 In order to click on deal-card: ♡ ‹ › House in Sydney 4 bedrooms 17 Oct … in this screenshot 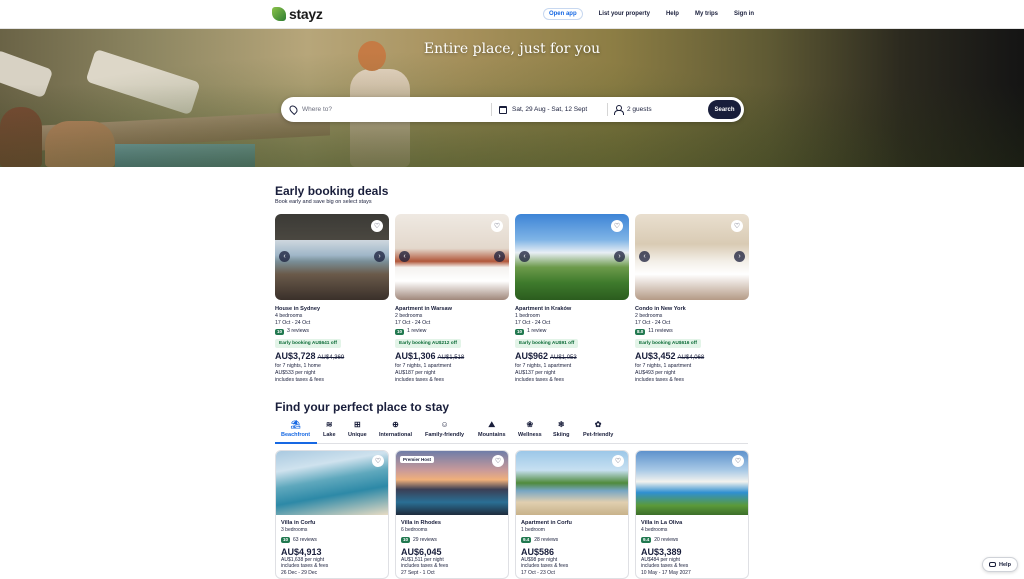, I will do `click(332, 299)`.